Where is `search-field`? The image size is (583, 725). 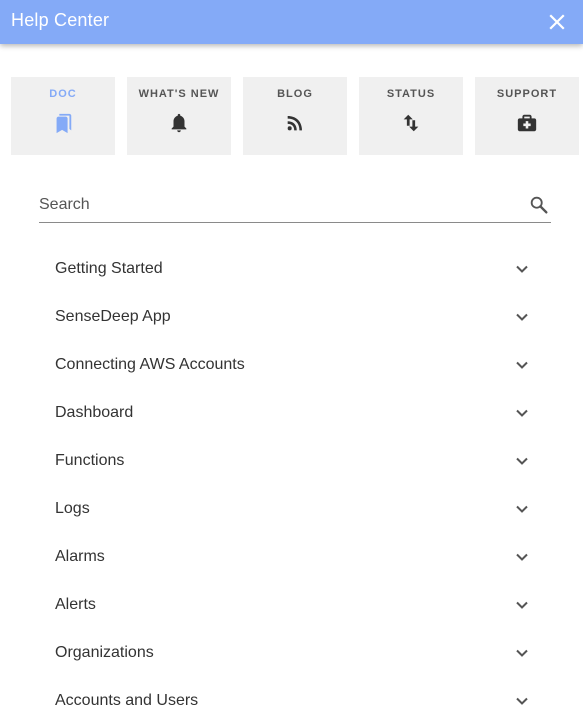 search-field is located at coordinates (295, 206).